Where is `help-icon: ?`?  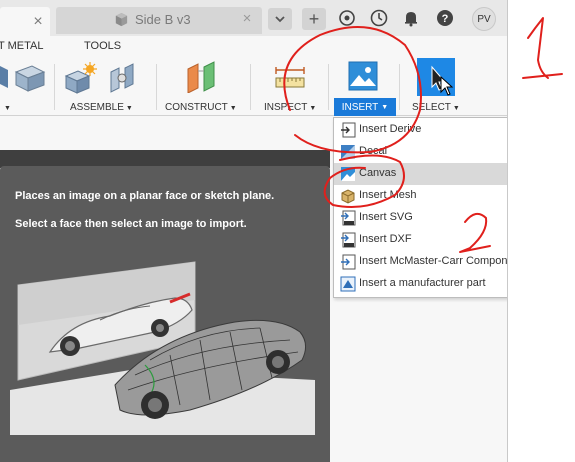
help-icon: ? is located at coordinates (445, 18).